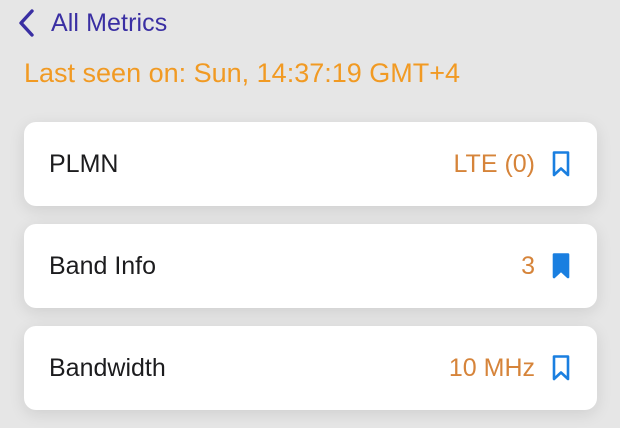 Image resolution: width=620 pixels, height=428 pixels. Describe the element at coordinates (109, 22) in the screenshot. I see `back-label: All Metrics` at that location.